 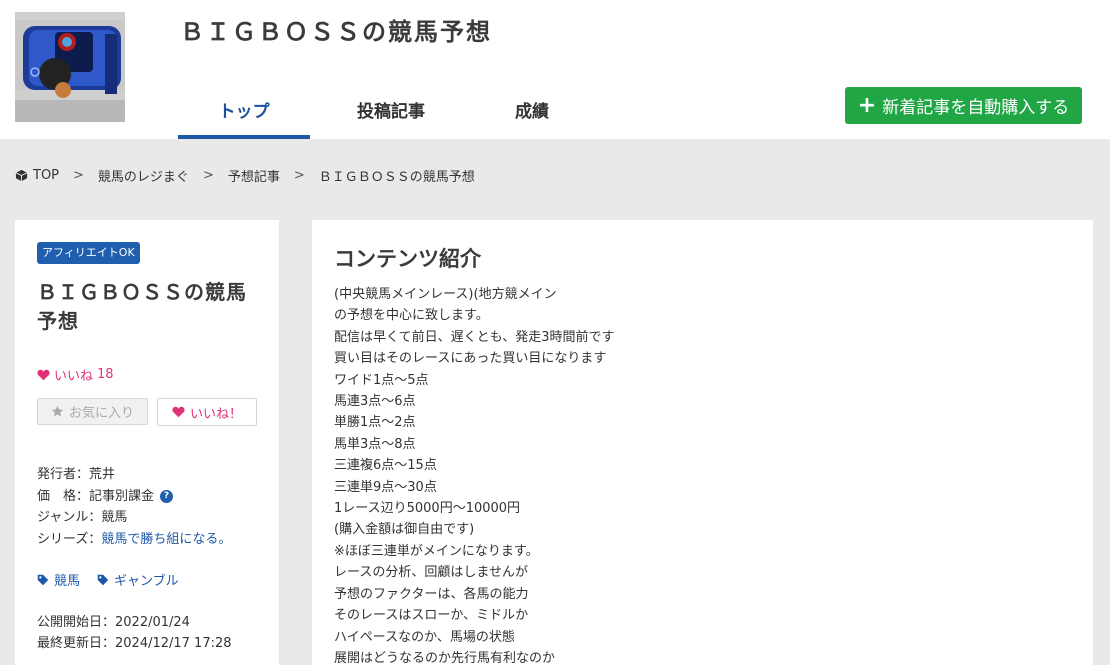 I want to click on tag-label: ギャンブル, so click(x=146, y=581).